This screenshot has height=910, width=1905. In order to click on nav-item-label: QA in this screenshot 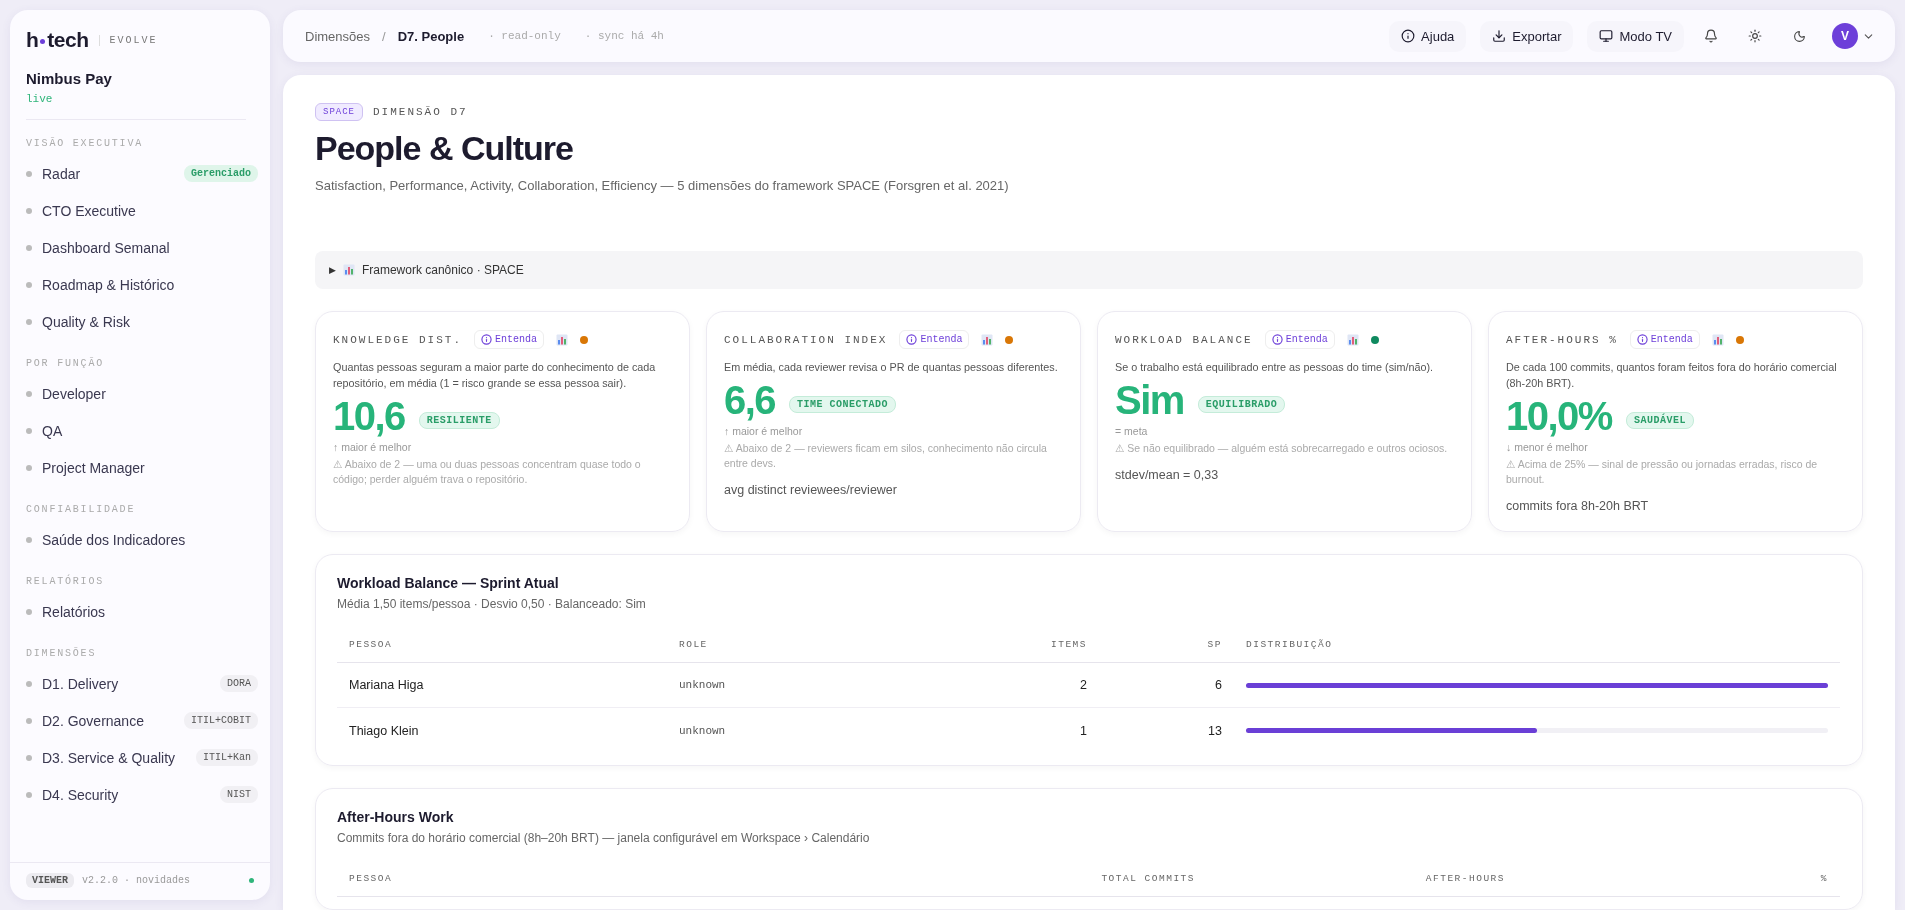, I will do `click(53, 431)`.